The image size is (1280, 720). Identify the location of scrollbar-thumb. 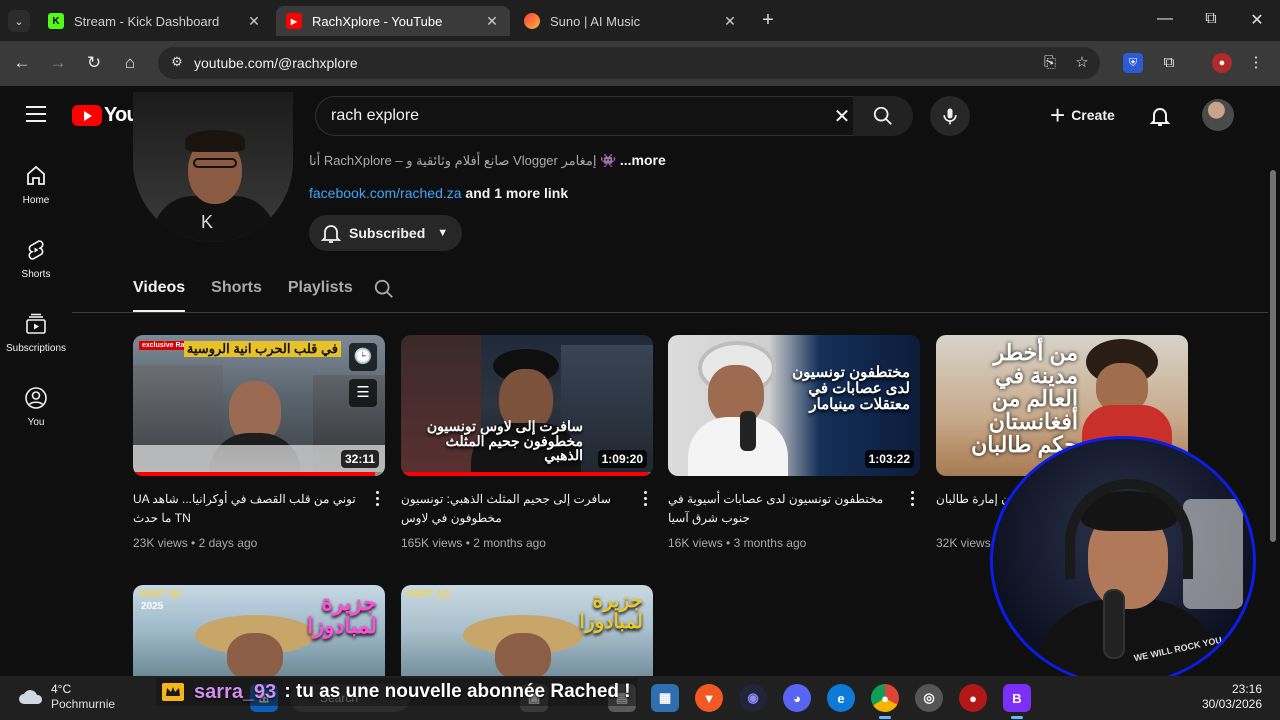
(1273, 356).